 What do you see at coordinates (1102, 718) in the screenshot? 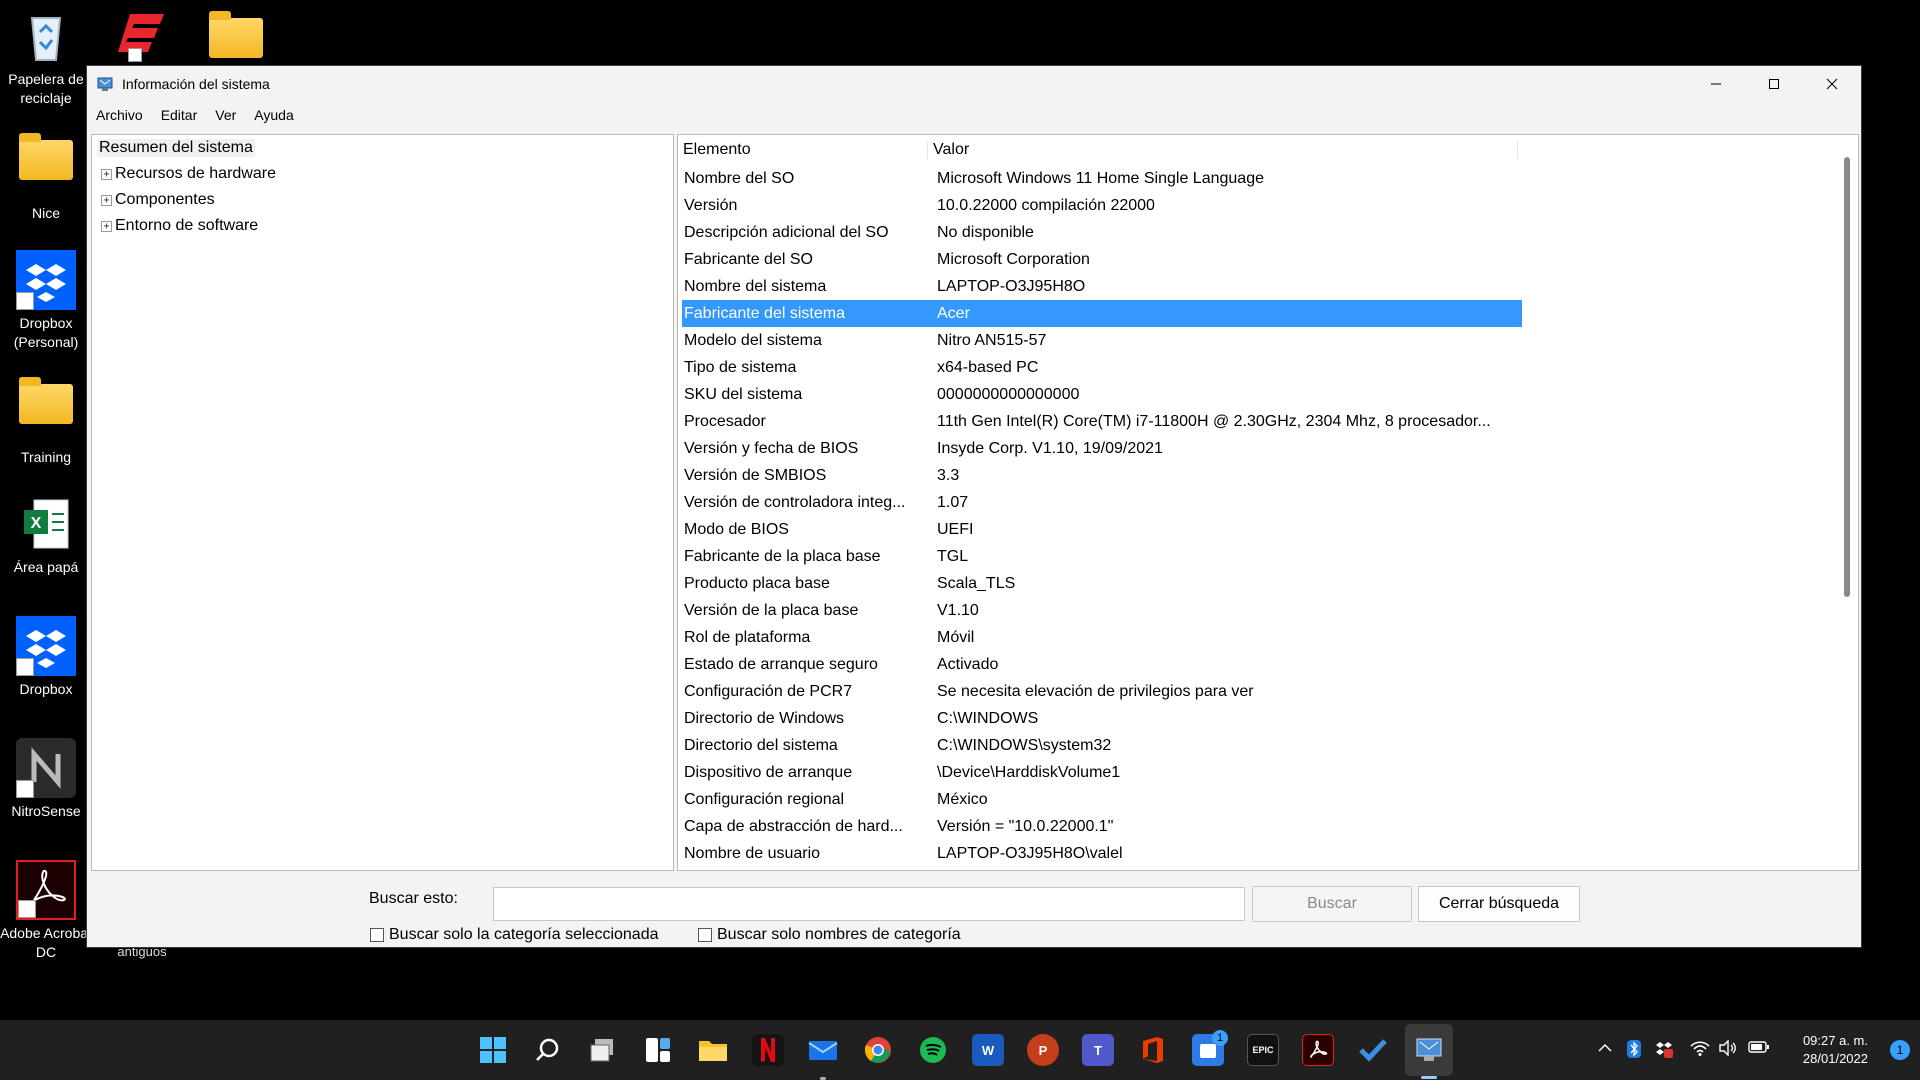
I see `table-row: Directorio de Windows C:\WINDOWS` at bounding box center [1102, 718].